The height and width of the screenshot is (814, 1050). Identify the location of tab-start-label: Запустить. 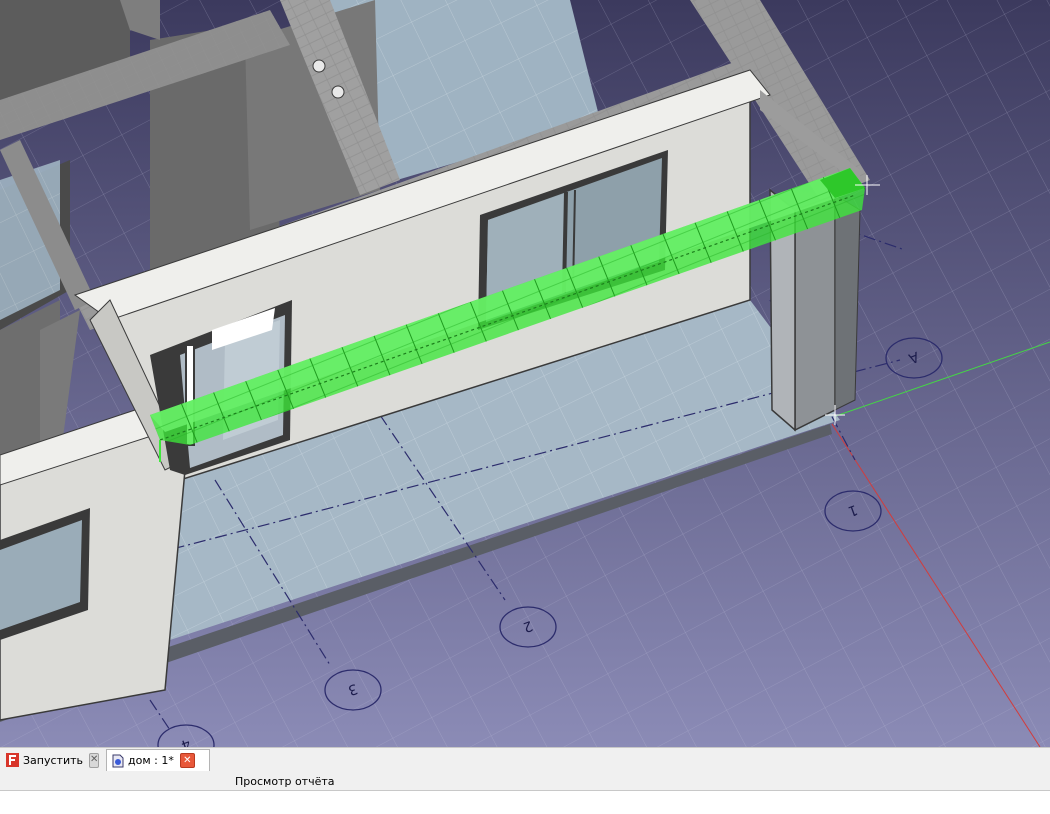
(53, 760).